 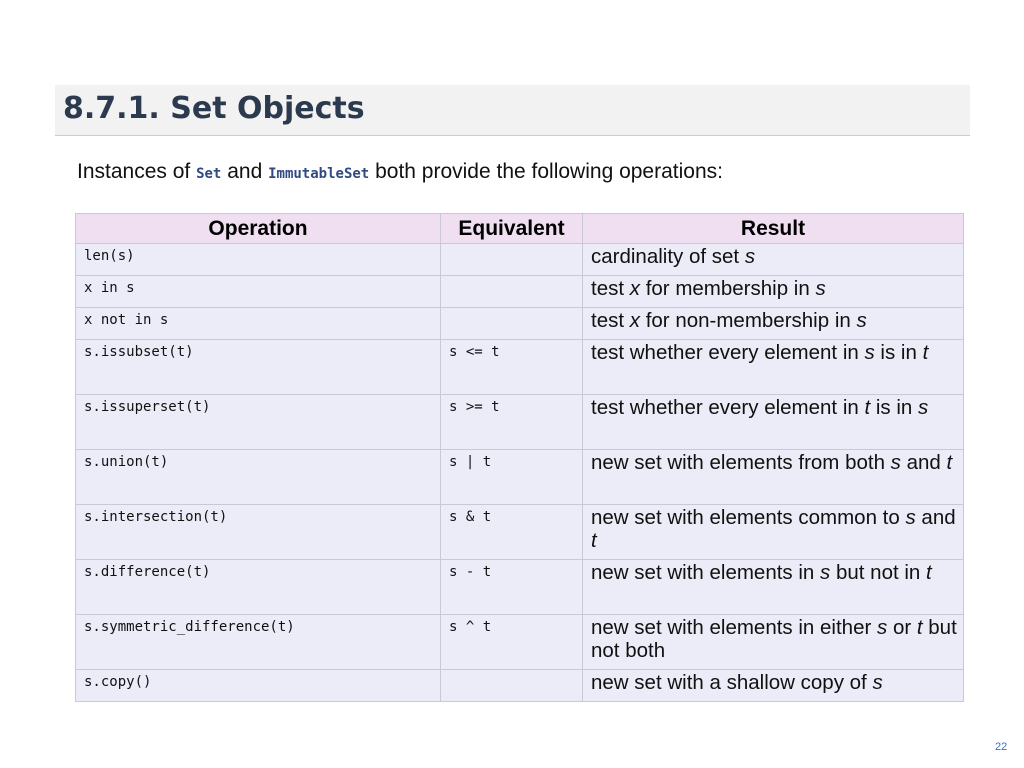 I want to click on table-row: x in s test x for membership in s, so click(x=519, y=291).